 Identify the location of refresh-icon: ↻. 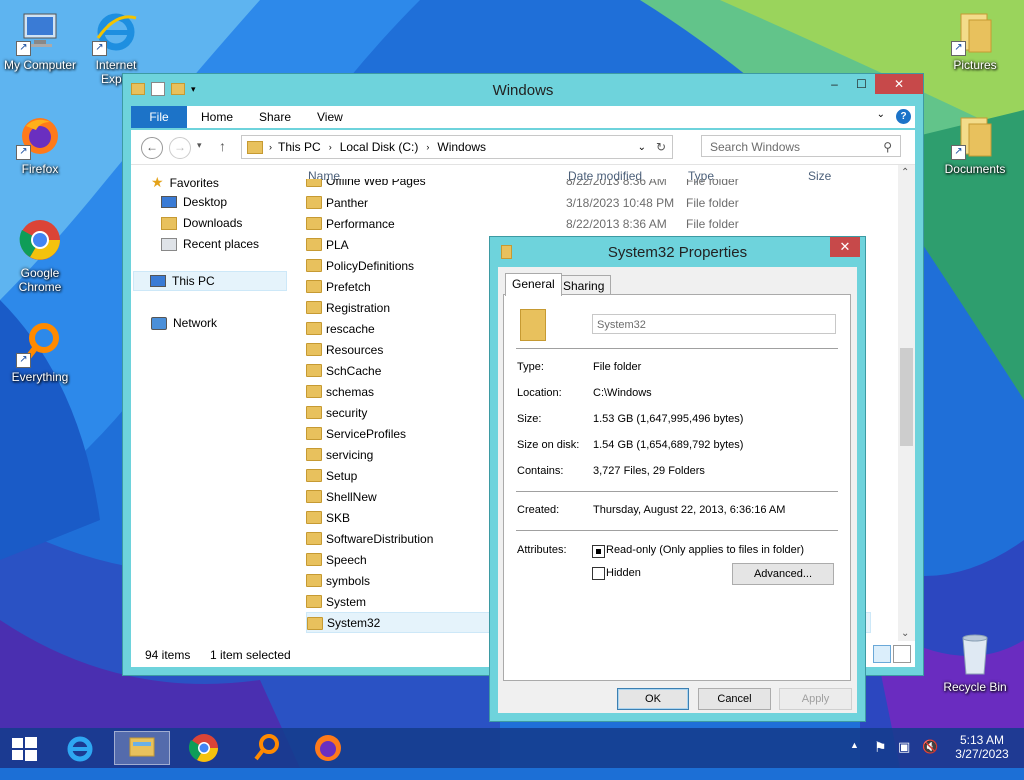
(661, 147).